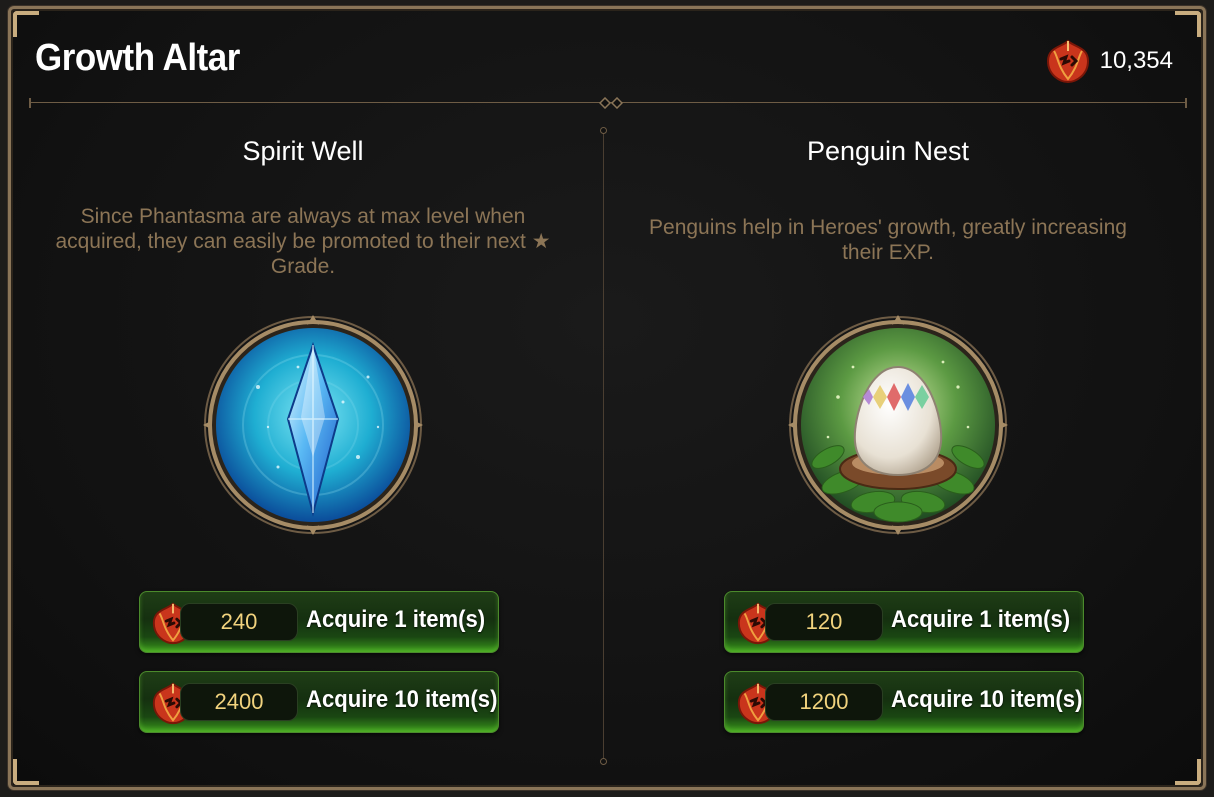  What do you see at coordinates (239, 622) in the screenshot?
I see `price-value: 240` at bounding box center [239, 622].